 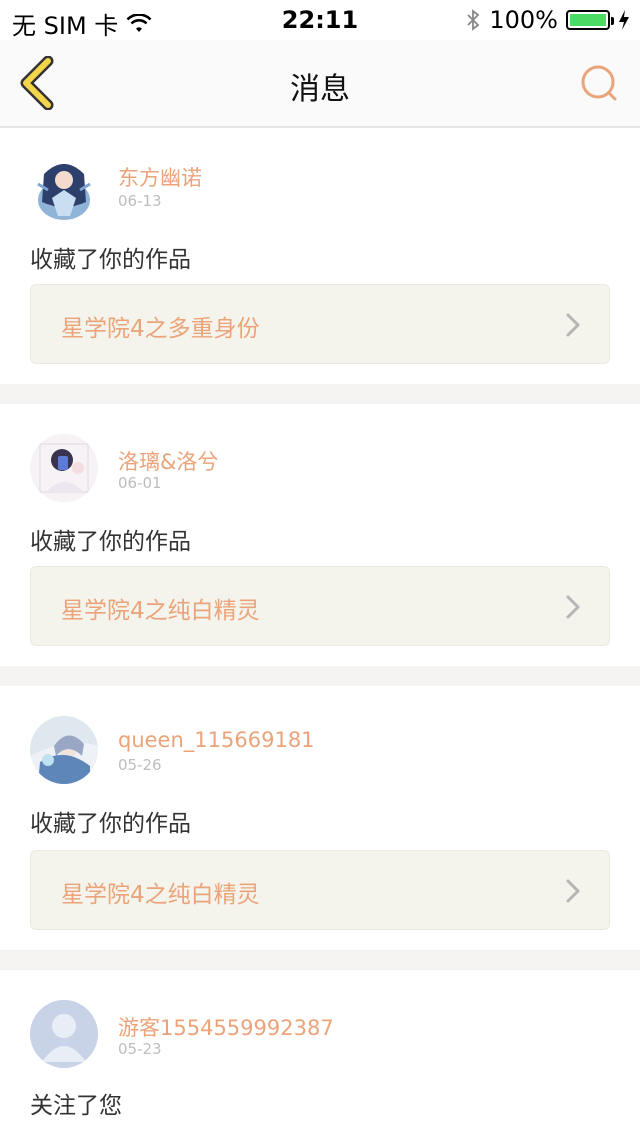 What do you see at coordinates (140, 765) in the screenshot?
I see `message-date: 05-26` at bounding box center [140, 765].